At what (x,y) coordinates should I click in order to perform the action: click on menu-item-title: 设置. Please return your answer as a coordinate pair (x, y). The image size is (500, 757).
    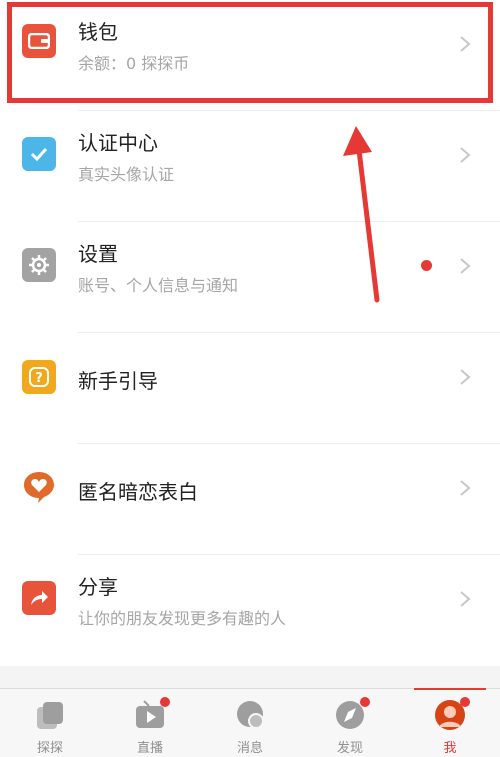
    Looking at the image, I should click on (98, 254).